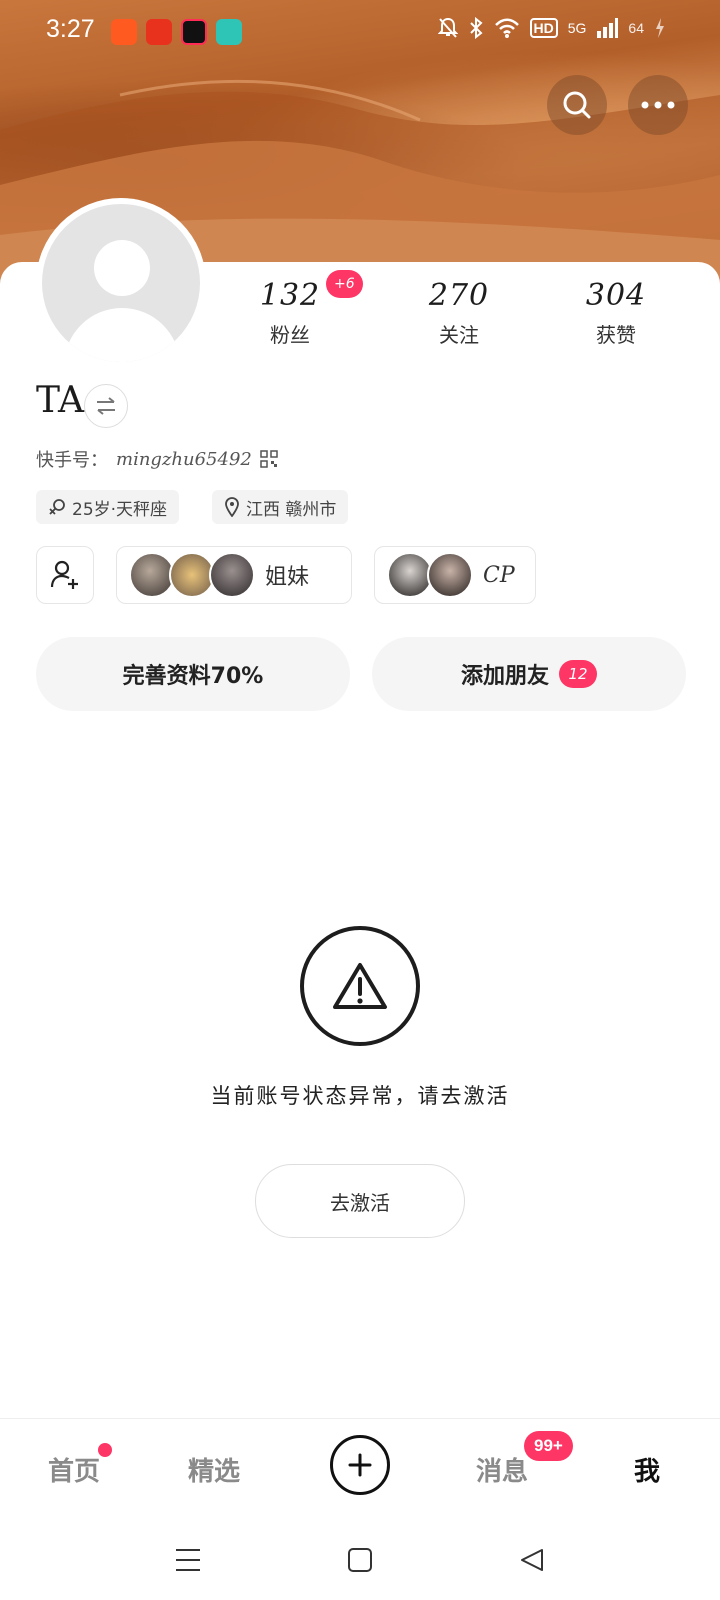  I want to click on switch-arrows-icon, so click(106, 406).